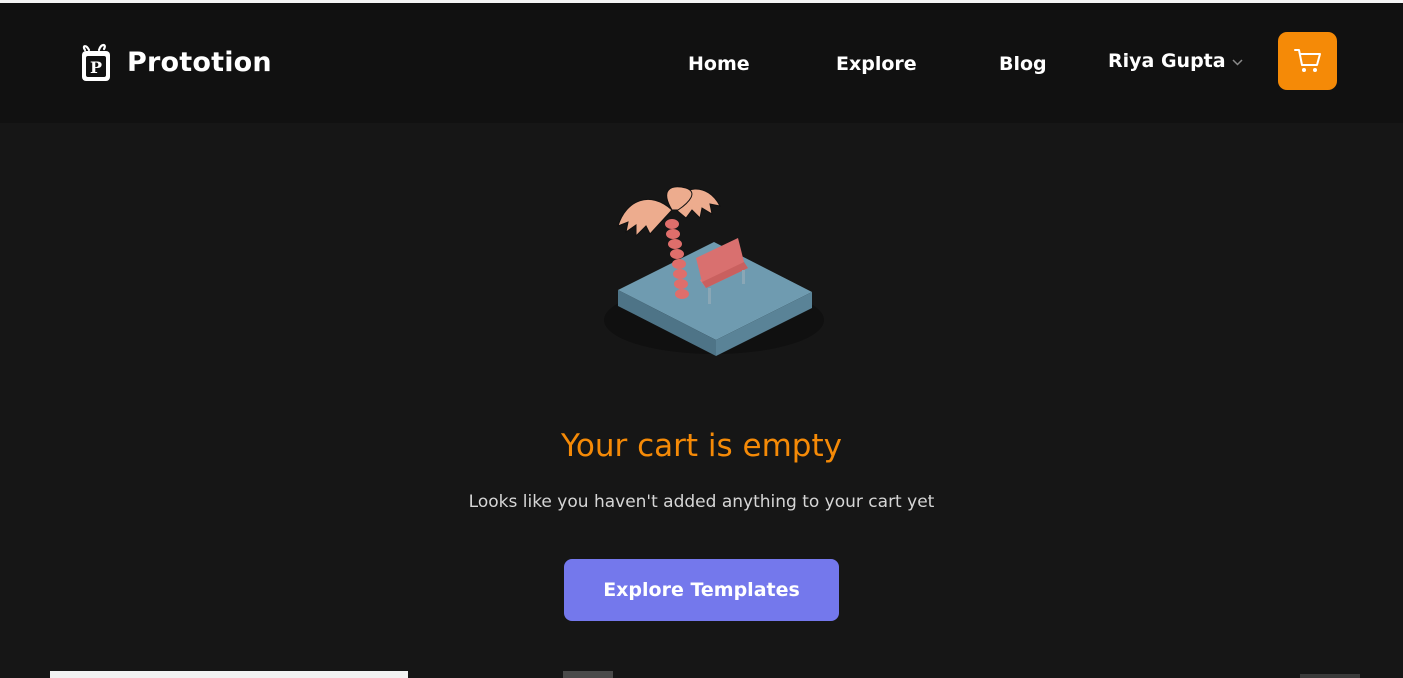 Image resolution: width=1403 pixels, height=678 pixels. Describe the element at coordinates (1167, 61) in the screenshot. I see `user-name: Riya Gupta` at that location.